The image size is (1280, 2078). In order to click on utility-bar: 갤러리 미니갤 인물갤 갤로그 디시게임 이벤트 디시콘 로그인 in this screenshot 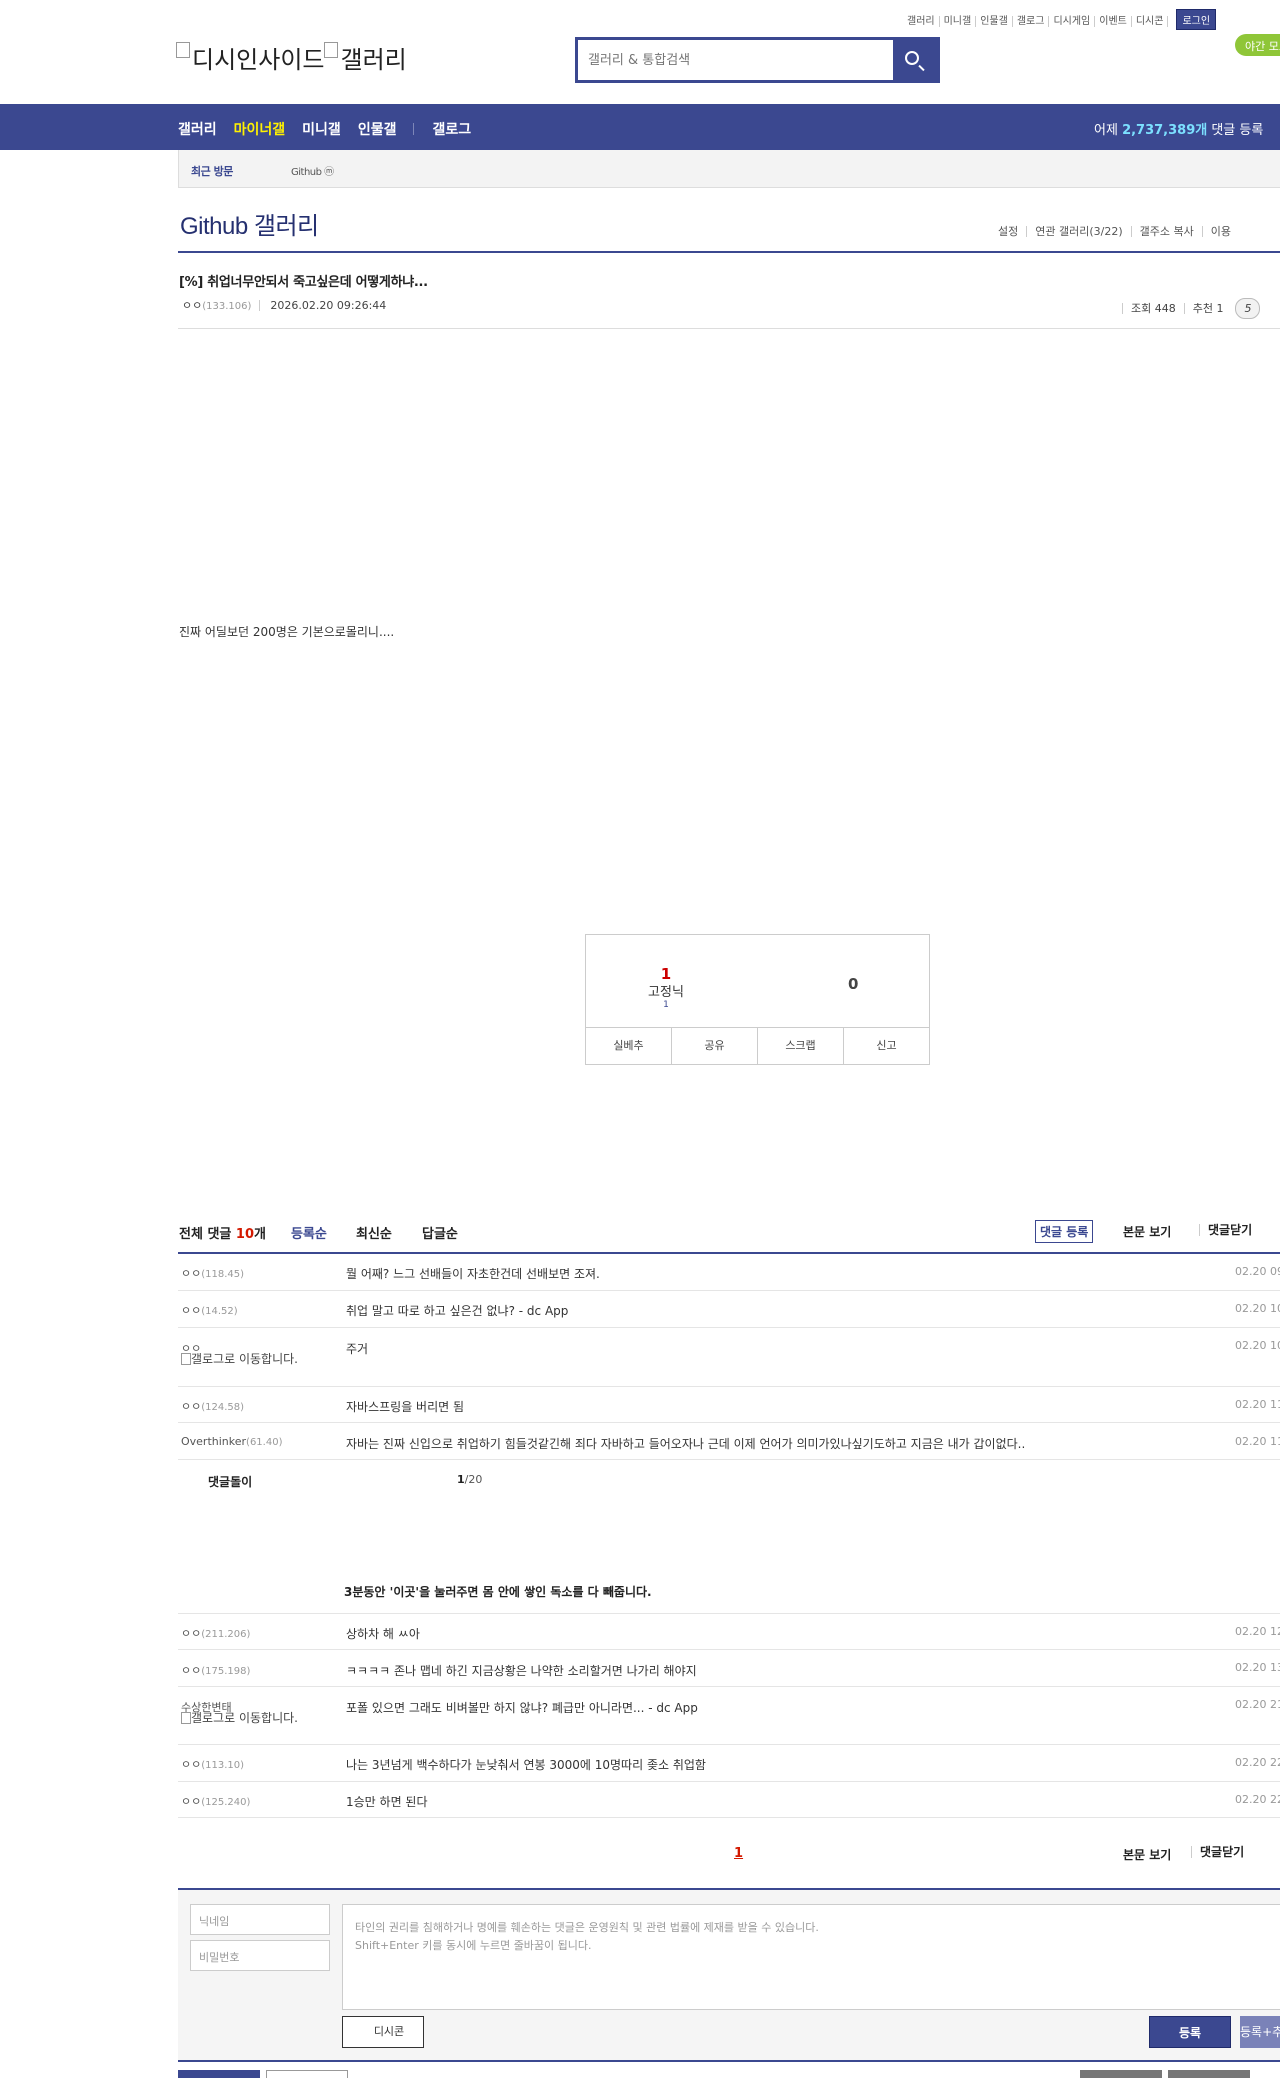, I will do `click(1091, 19)`.